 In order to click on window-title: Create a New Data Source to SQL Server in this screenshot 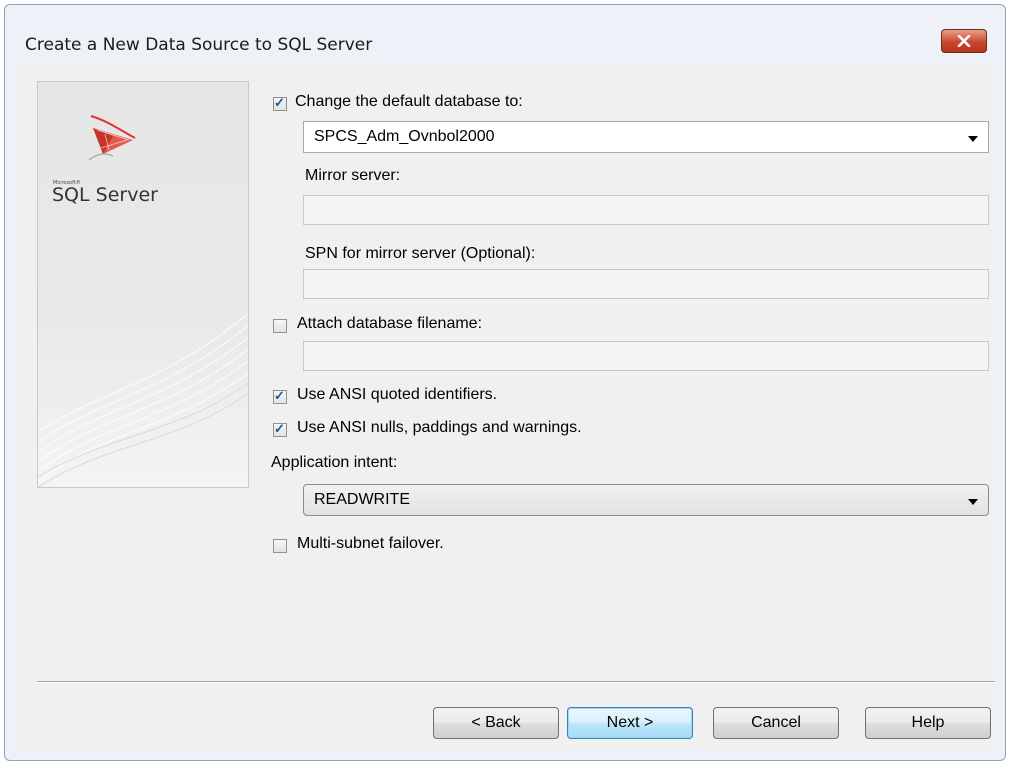, I will do `click(199, 45)`.